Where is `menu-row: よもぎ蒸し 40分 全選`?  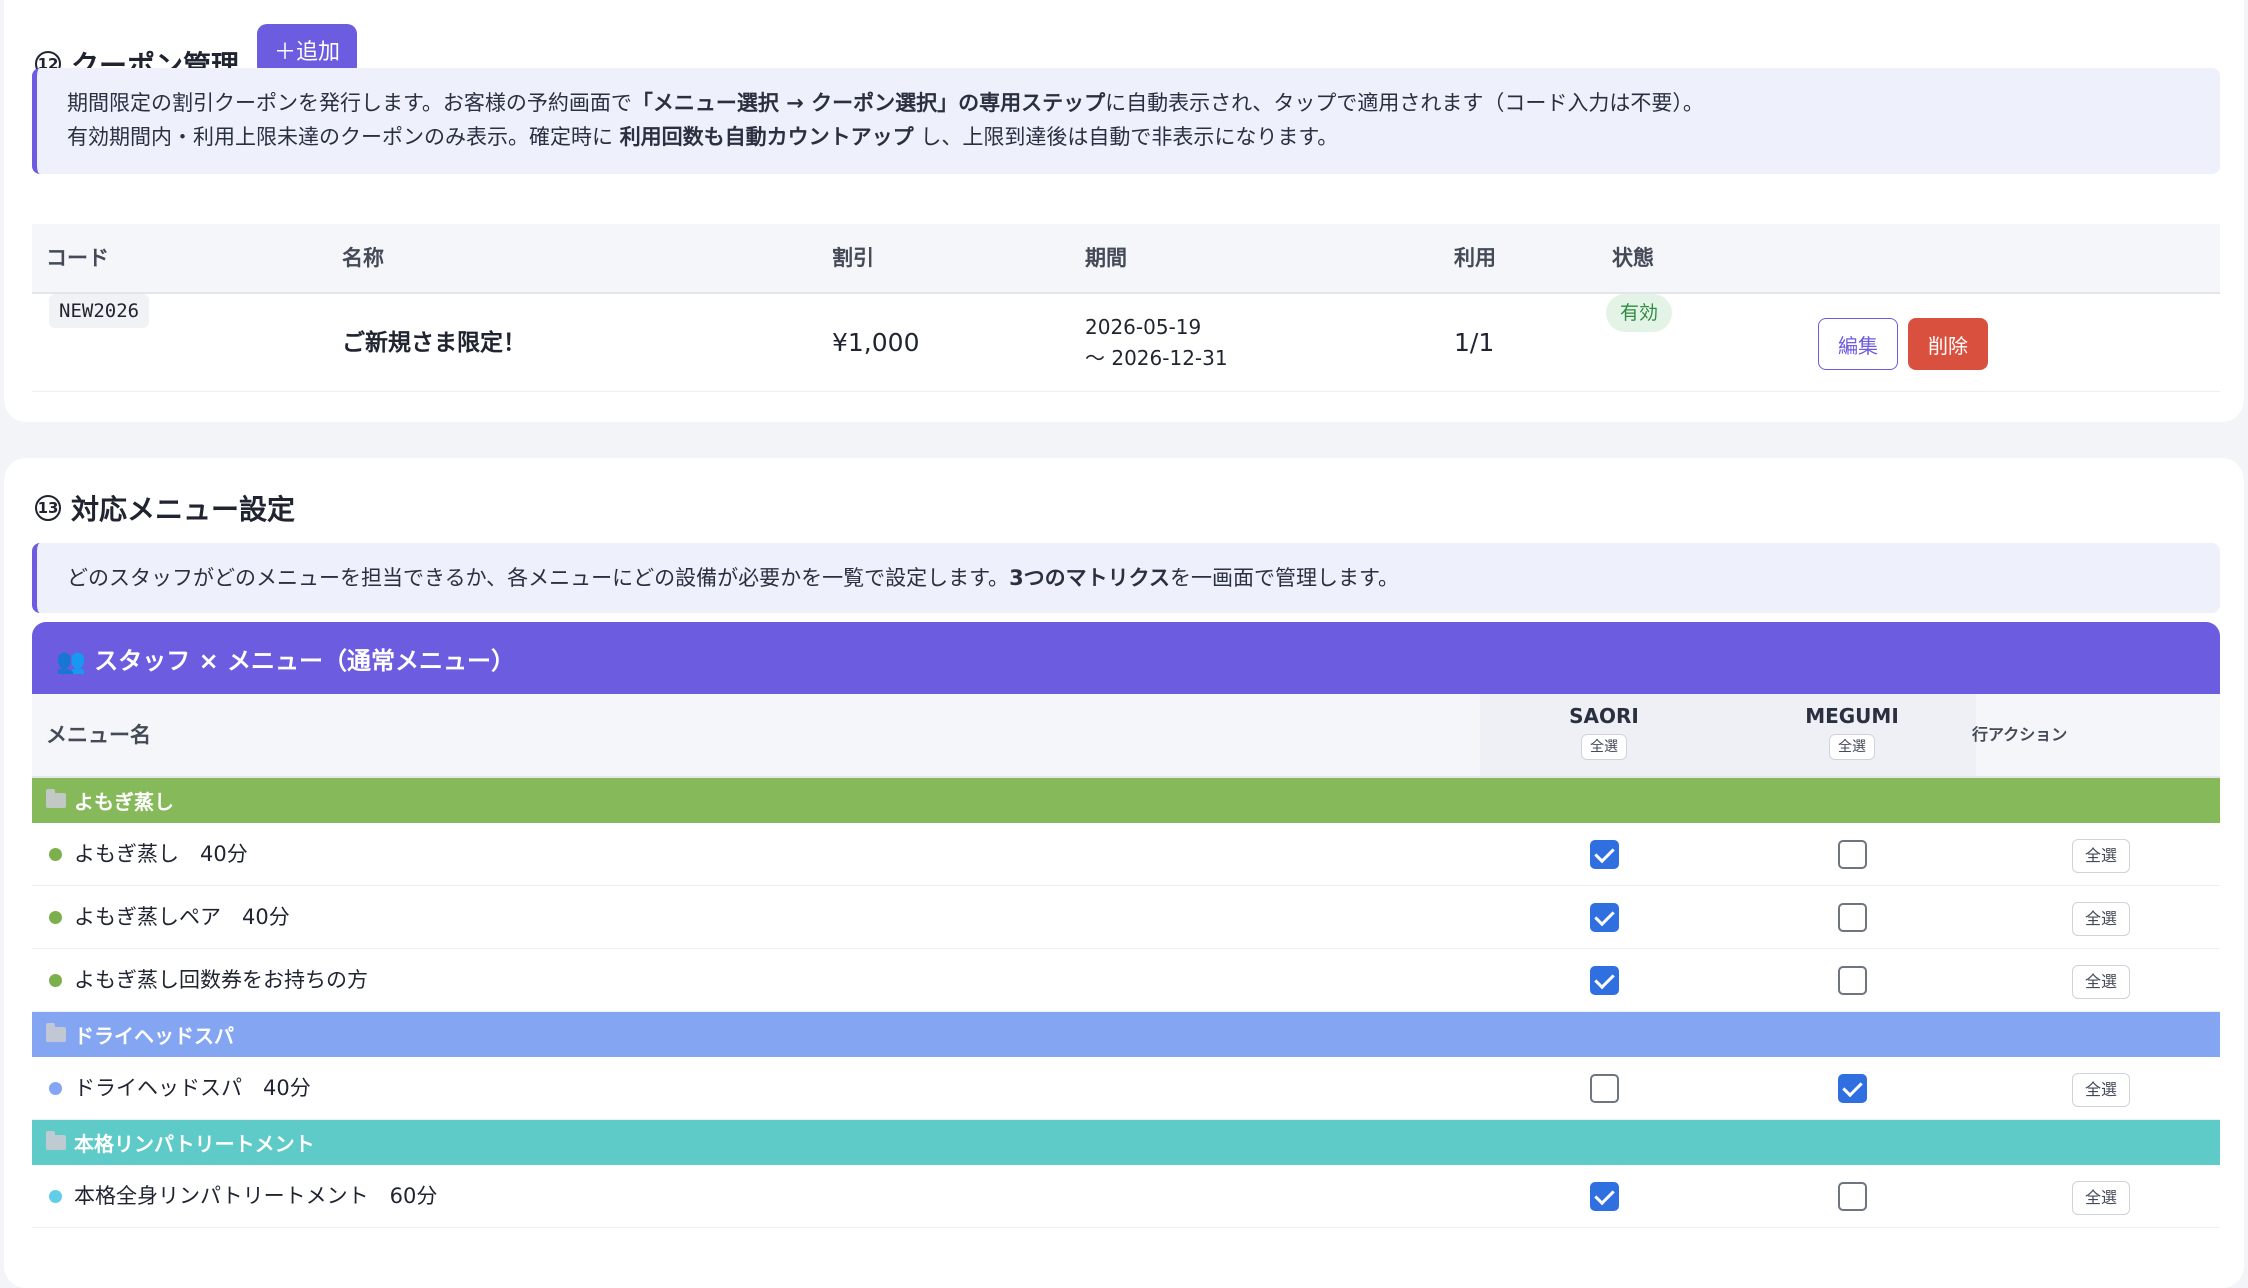
menu-row: よもぎ蒸し 40分 全選 is located at coordinates (1126, 854).